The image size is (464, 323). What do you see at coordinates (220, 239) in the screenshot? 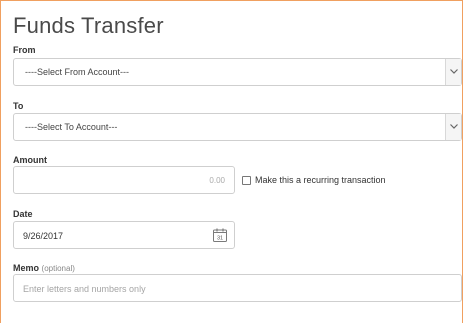
I see `calendar-day-number: 31` at bounding box center [220, 239].